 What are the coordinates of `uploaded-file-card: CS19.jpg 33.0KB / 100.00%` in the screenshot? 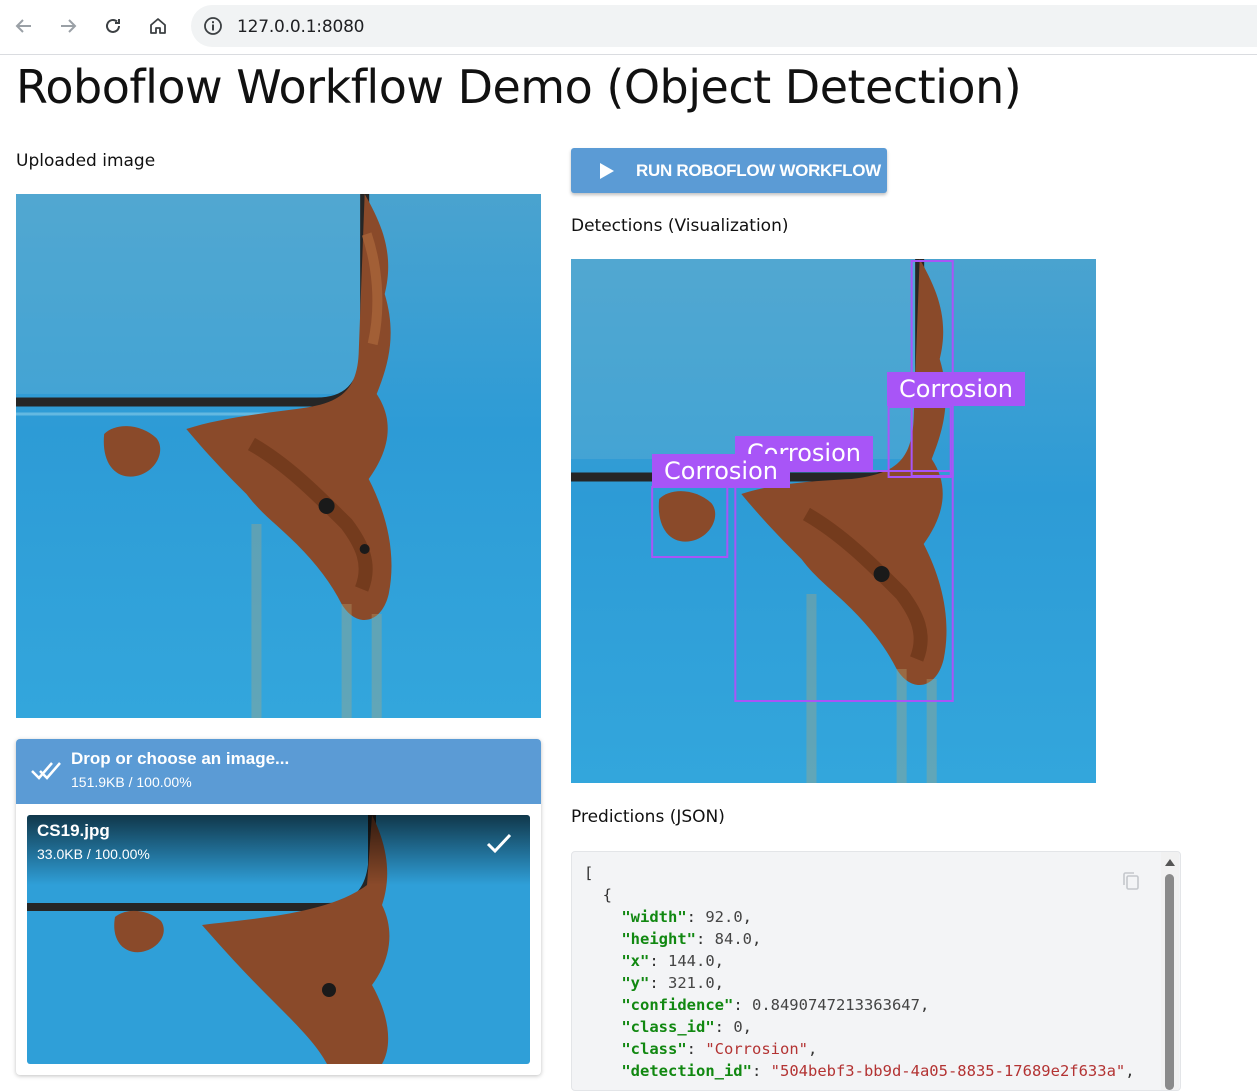 It's located at (278, 939).